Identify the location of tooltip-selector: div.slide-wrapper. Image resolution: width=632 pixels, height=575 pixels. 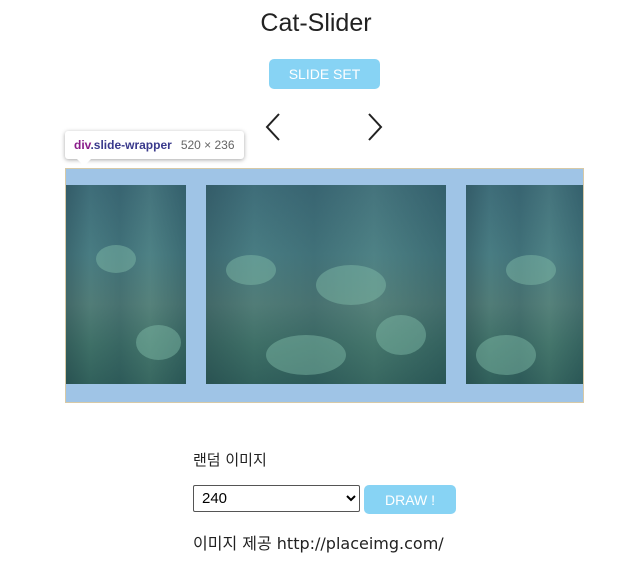
(123, 145).